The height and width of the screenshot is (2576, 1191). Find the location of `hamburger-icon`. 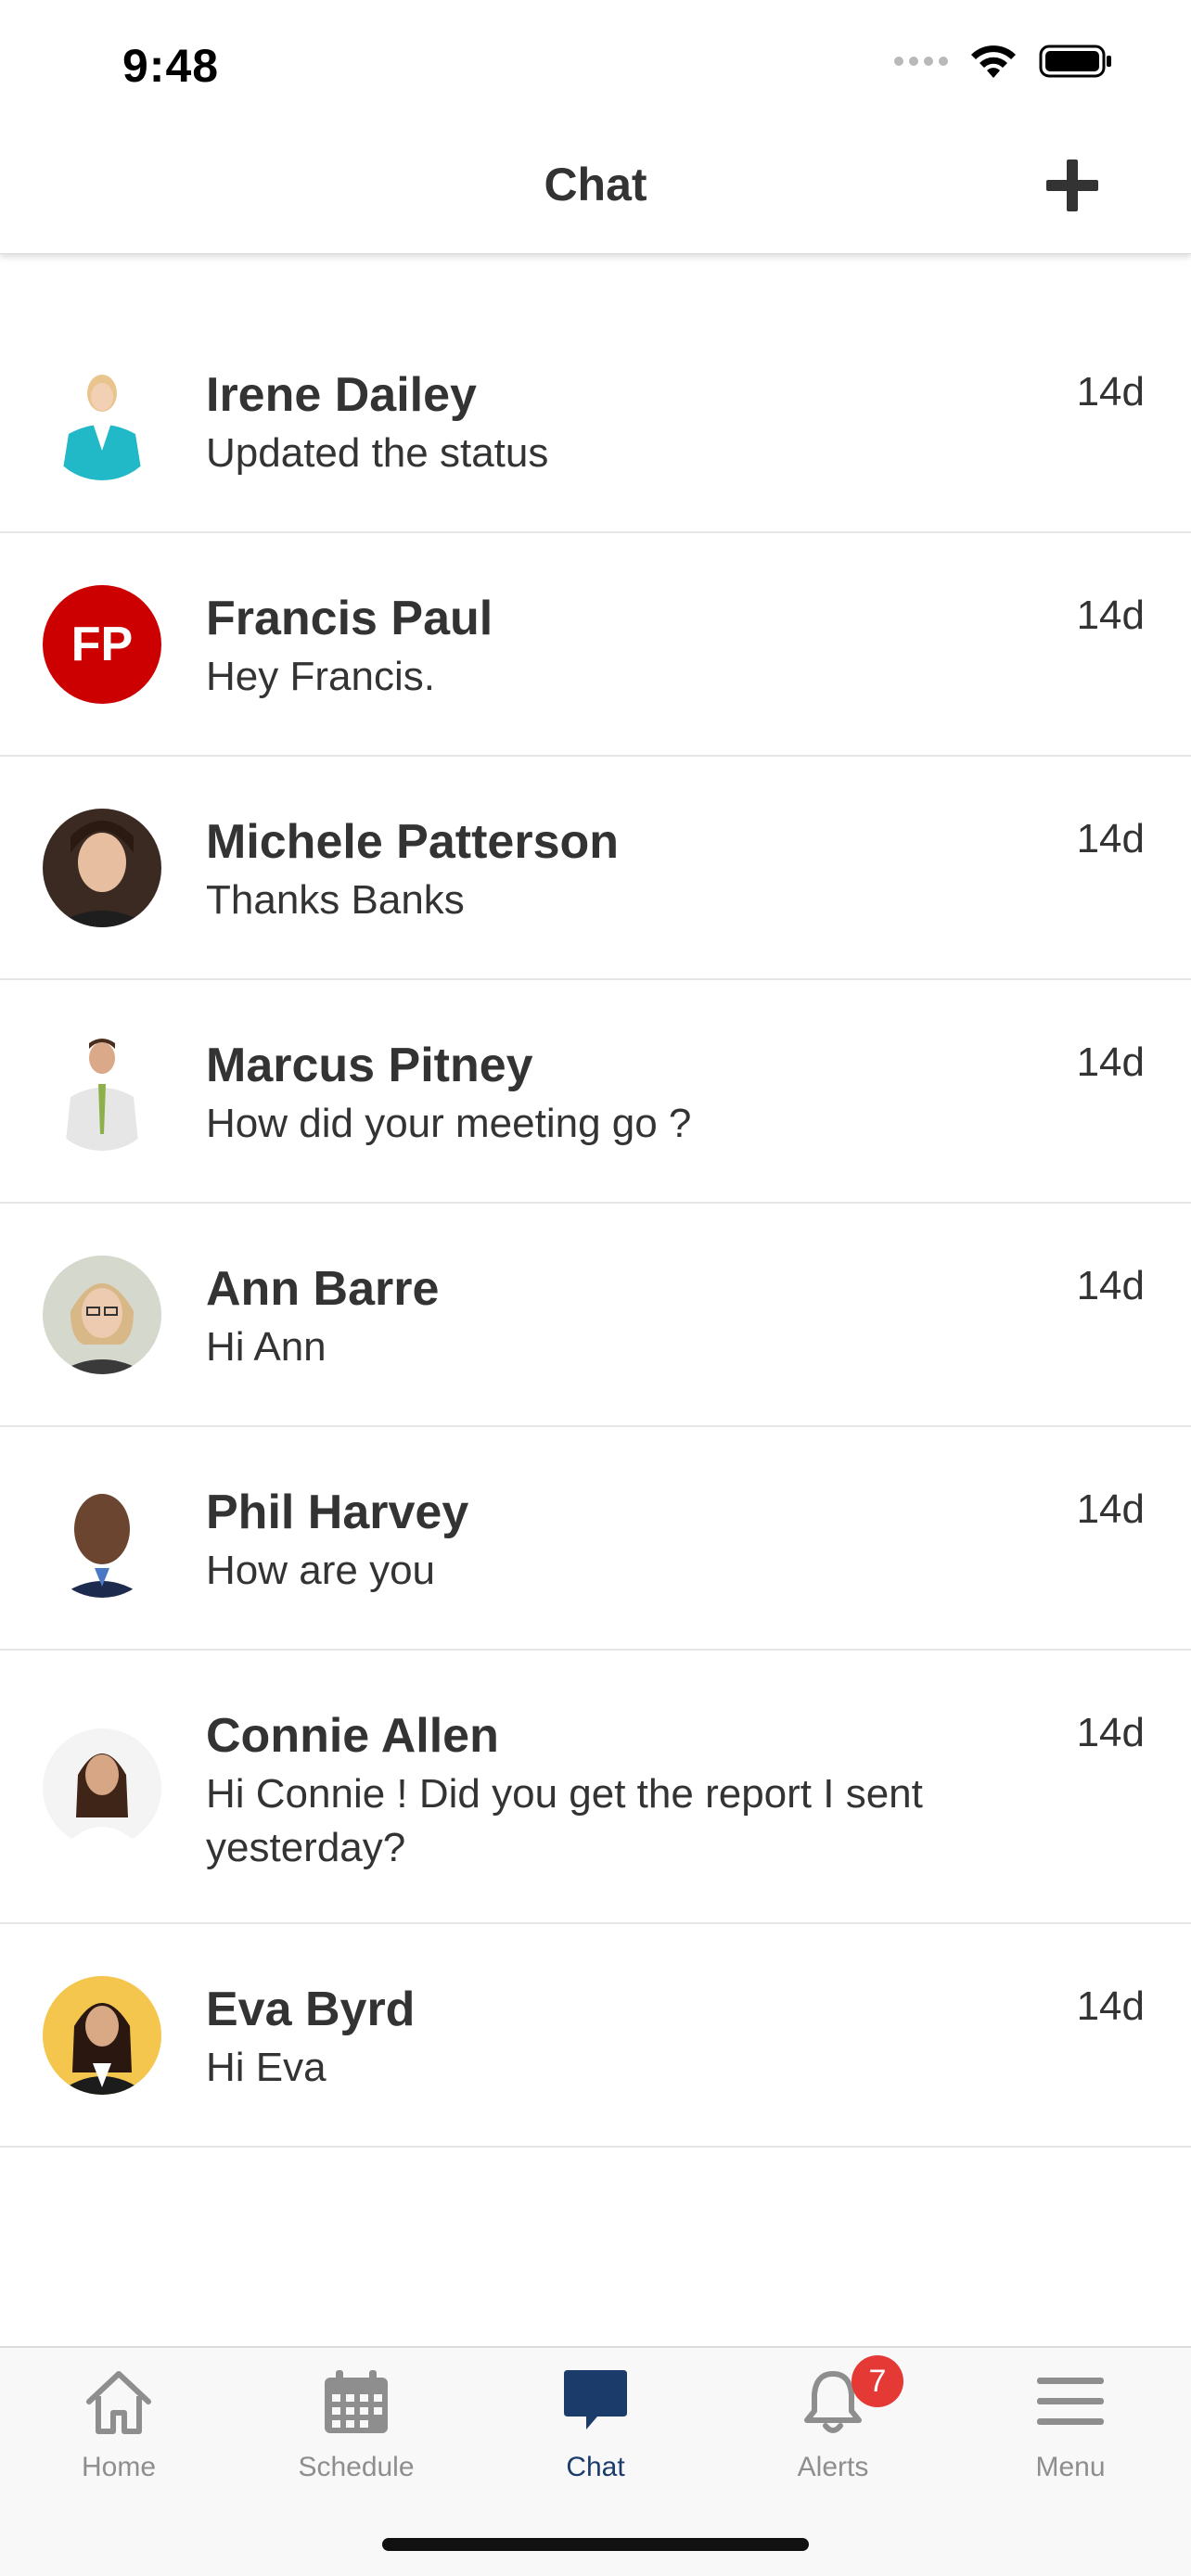

hamburger-icon is located at coordinates (1070, 2401).